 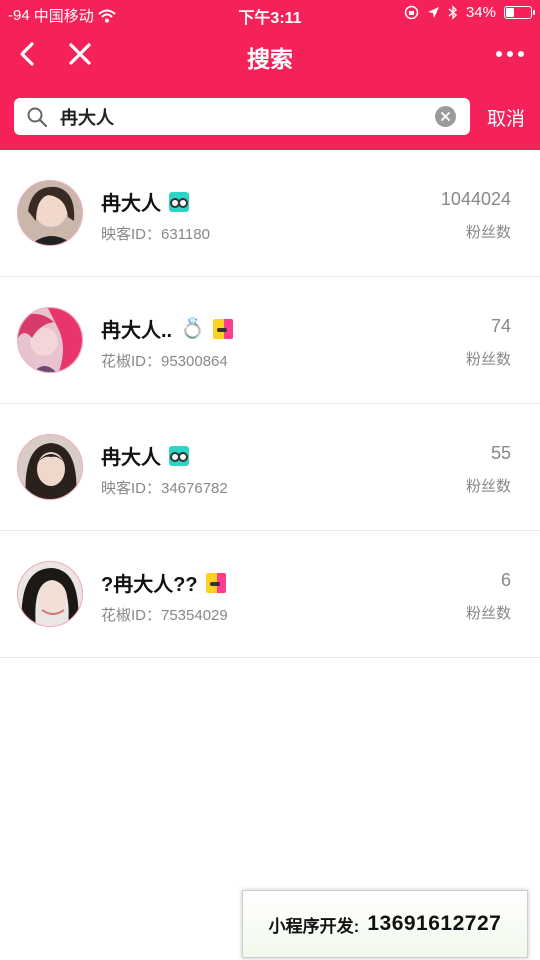 I want to click on result-row: 冉大人.. 💍 花椒ID：95300864 74 粉丝数, so click(x=270, y=340).